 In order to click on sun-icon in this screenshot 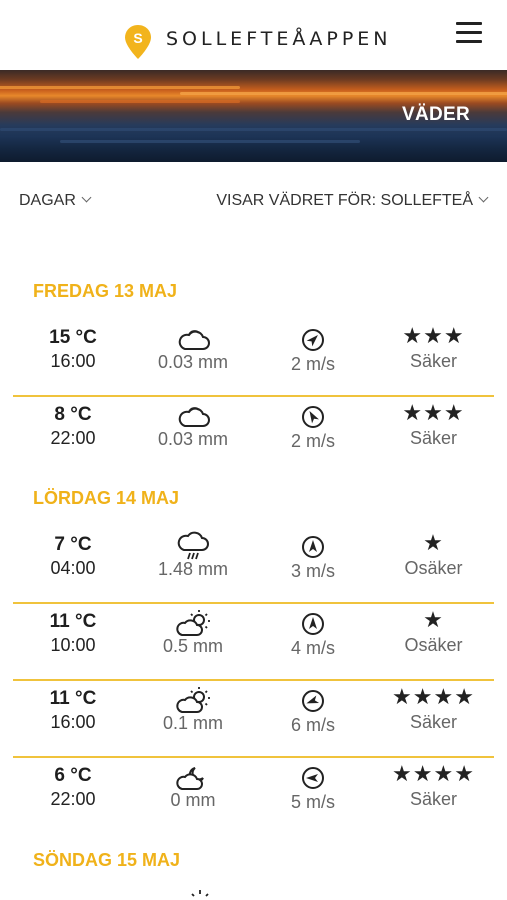, I will do `click(200, 893)`.